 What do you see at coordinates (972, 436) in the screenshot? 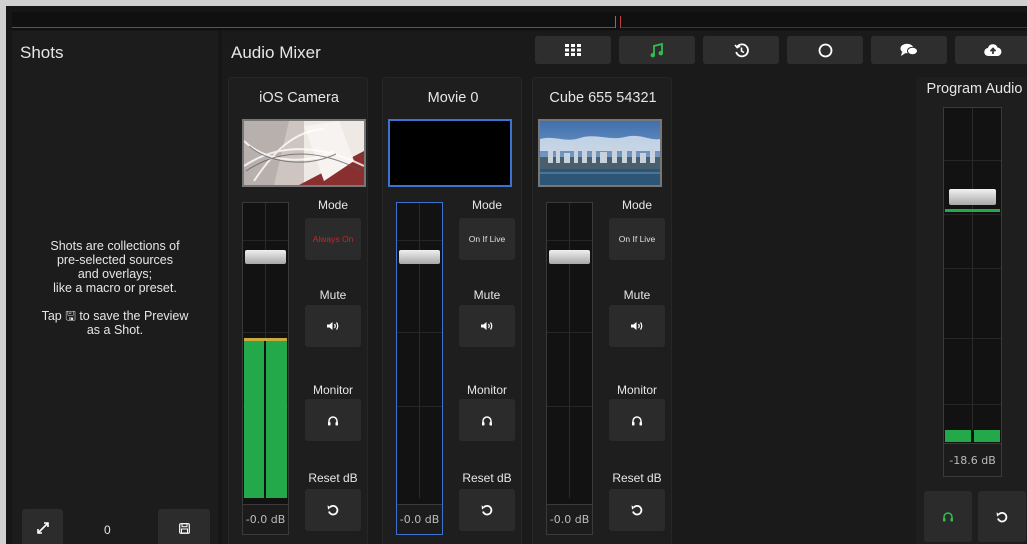
I see `program-level-meter` at bounding box center [972, 436].